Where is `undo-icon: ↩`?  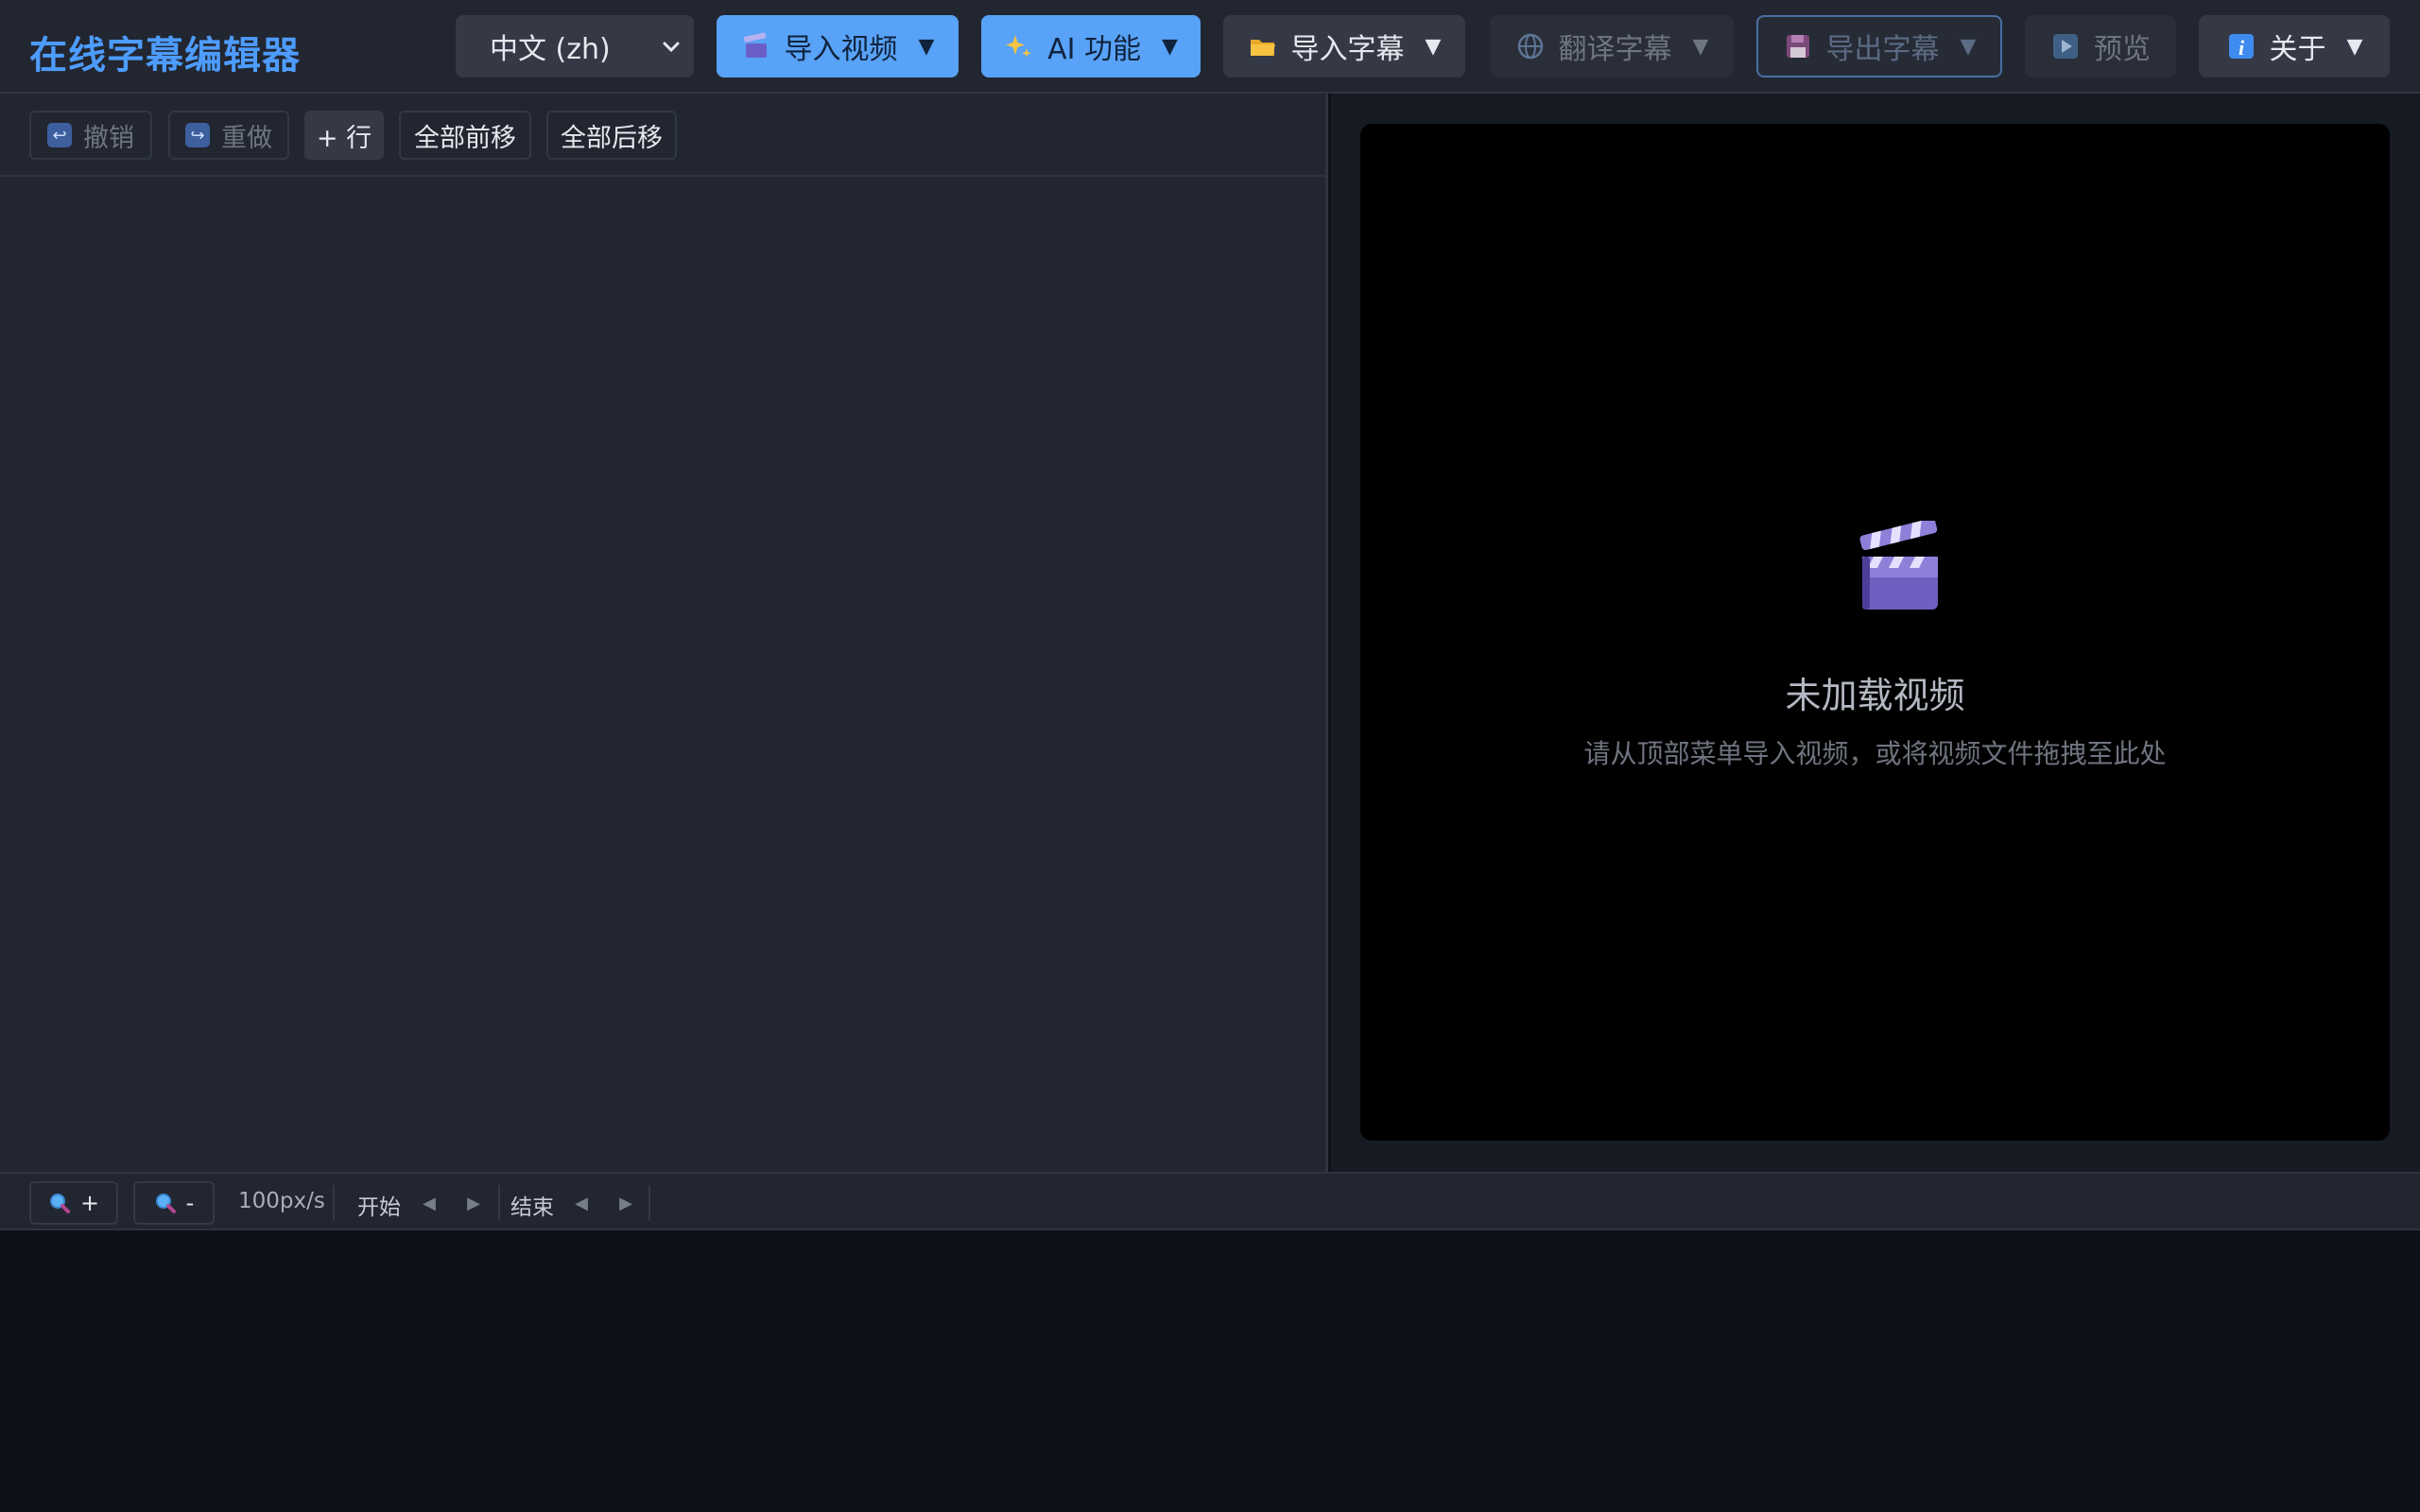
undo-icon: ↩ is located at coordinates (59, 135).